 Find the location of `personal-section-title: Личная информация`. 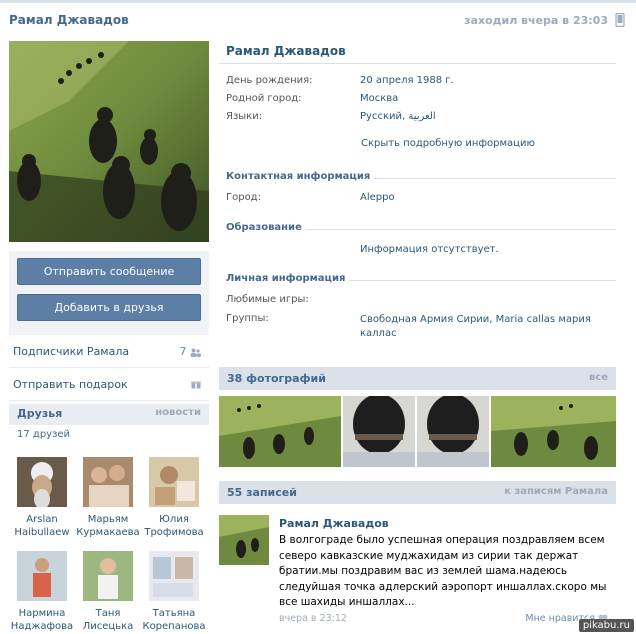

personal-section-title: Личная информация is located at coordinates (286, 278).